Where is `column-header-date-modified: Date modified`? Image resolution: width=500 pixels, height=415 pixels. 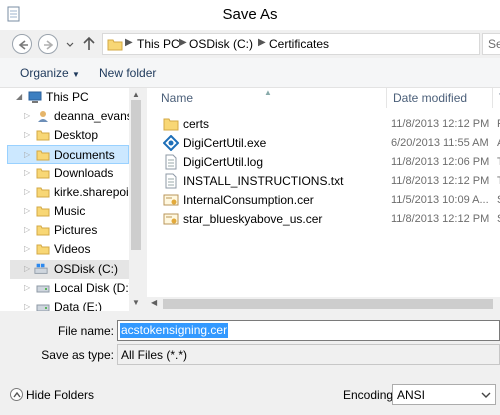 column-header-date-modified: Date modified is located at coordinates (440, 98).